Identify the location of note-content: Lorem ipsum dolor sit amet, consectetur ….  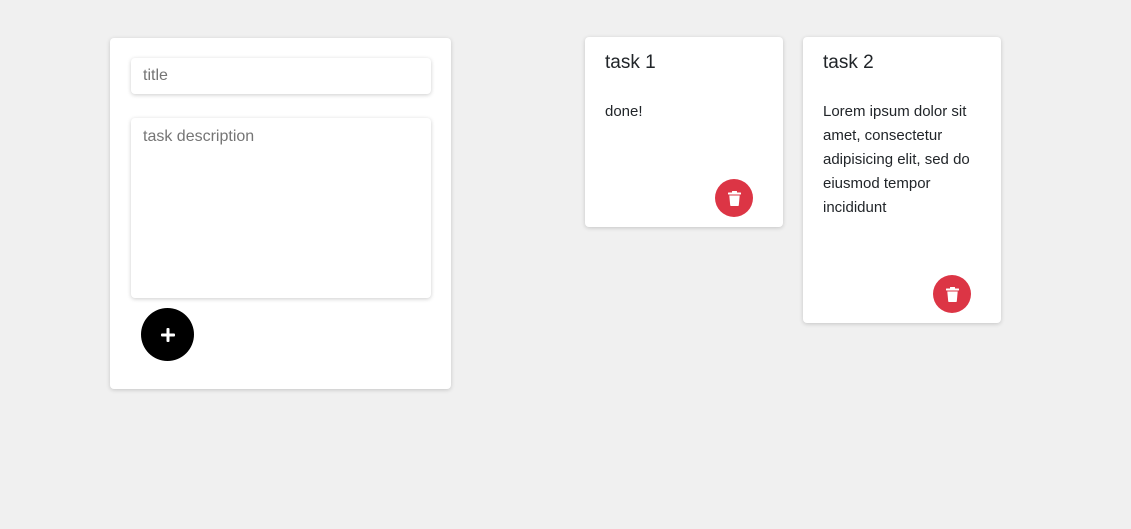
(896, 159).